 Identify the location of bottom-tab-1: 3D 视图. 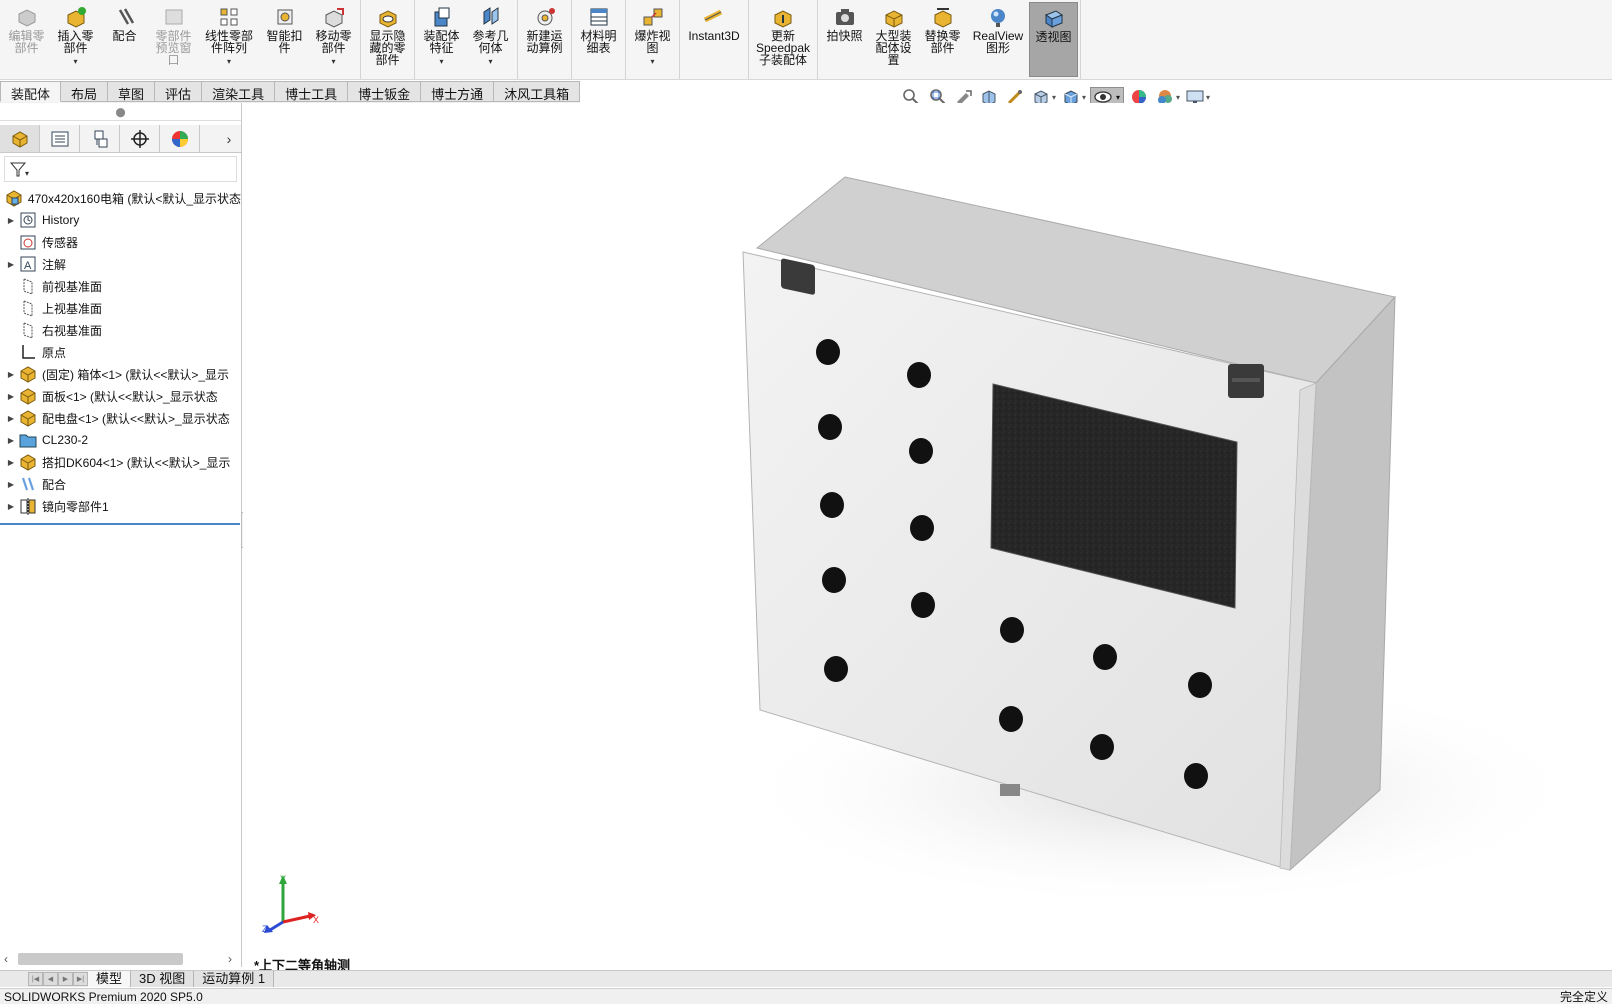
(163, 979).